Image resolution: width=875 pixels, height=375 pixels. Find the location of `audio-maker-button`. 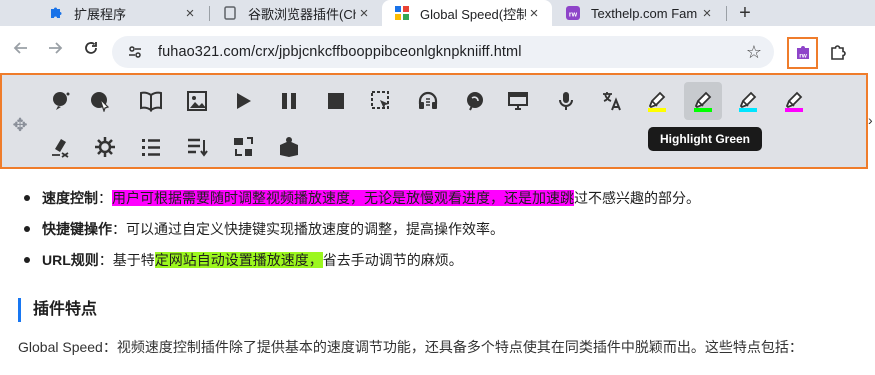

audio-maker-button is located at coordinates (428, 101).